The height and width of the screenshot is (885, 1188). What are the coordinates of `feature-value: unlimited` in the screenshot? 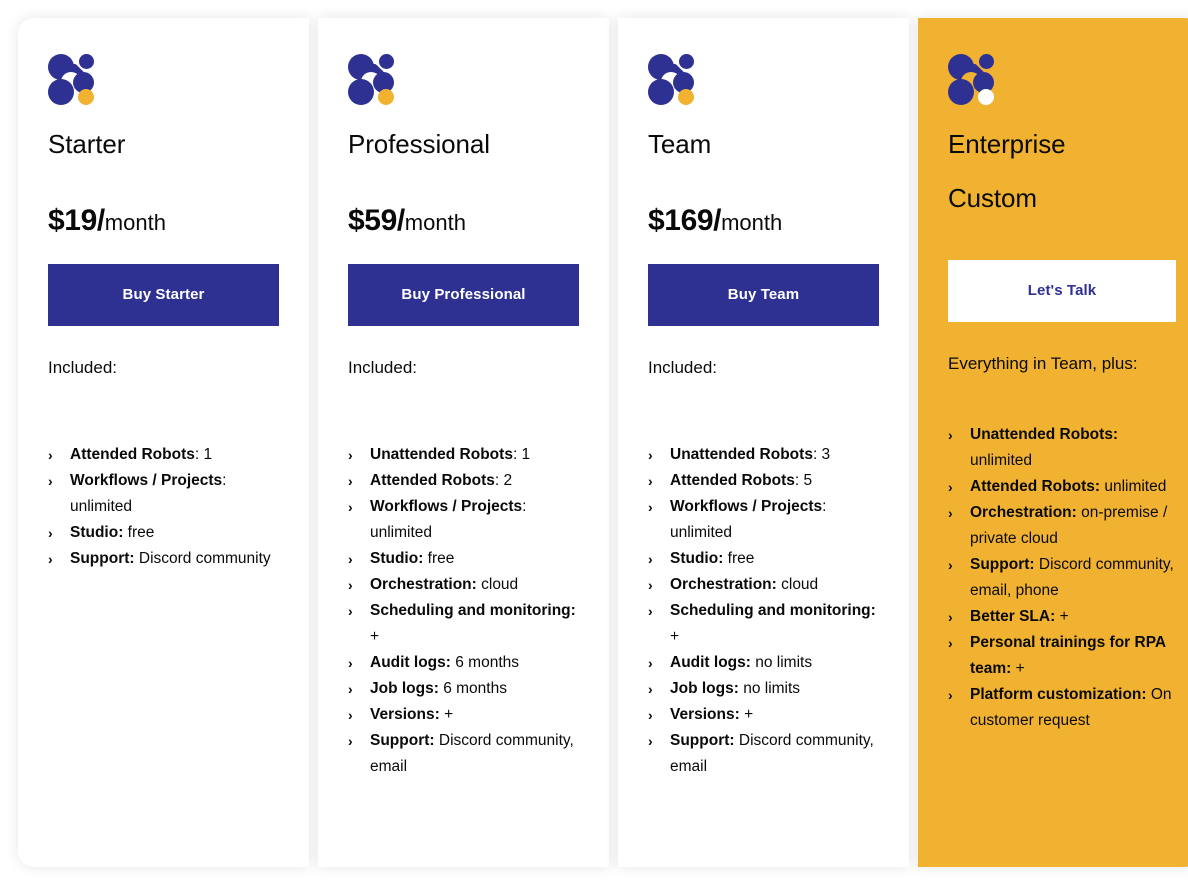 It's located at (1001, 460).